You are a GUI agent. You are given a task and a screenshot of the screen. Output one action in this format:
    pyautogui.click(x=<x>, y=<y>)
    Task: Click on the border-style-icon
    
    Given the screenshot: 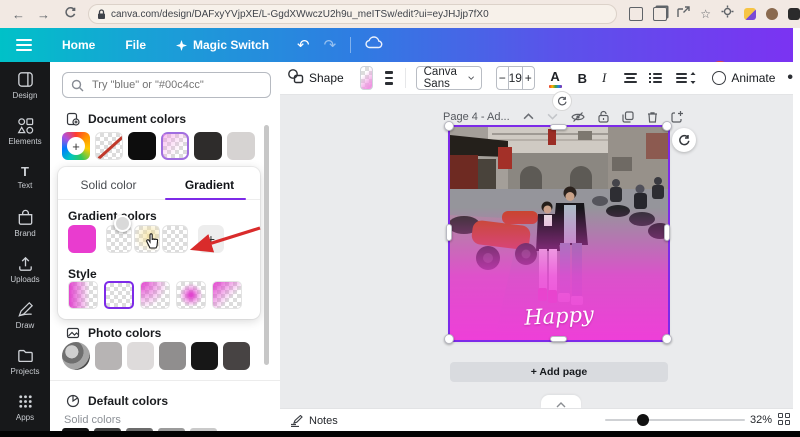 What is the action you would take?
    pyautogui.click(x=389, y=78)
    